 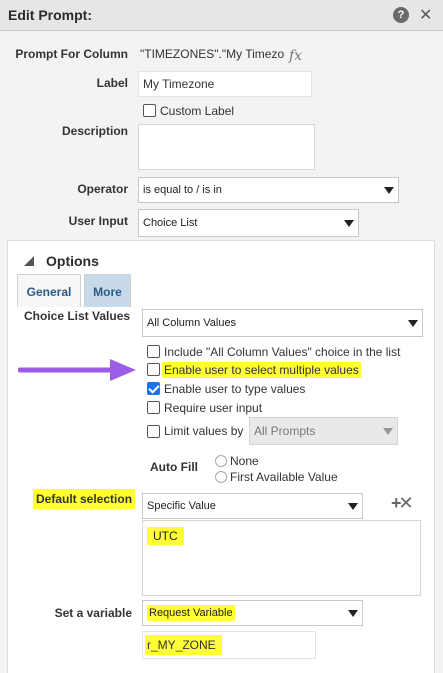 I want to click on collapse-triangle-icon, so click(x=29, y=261).